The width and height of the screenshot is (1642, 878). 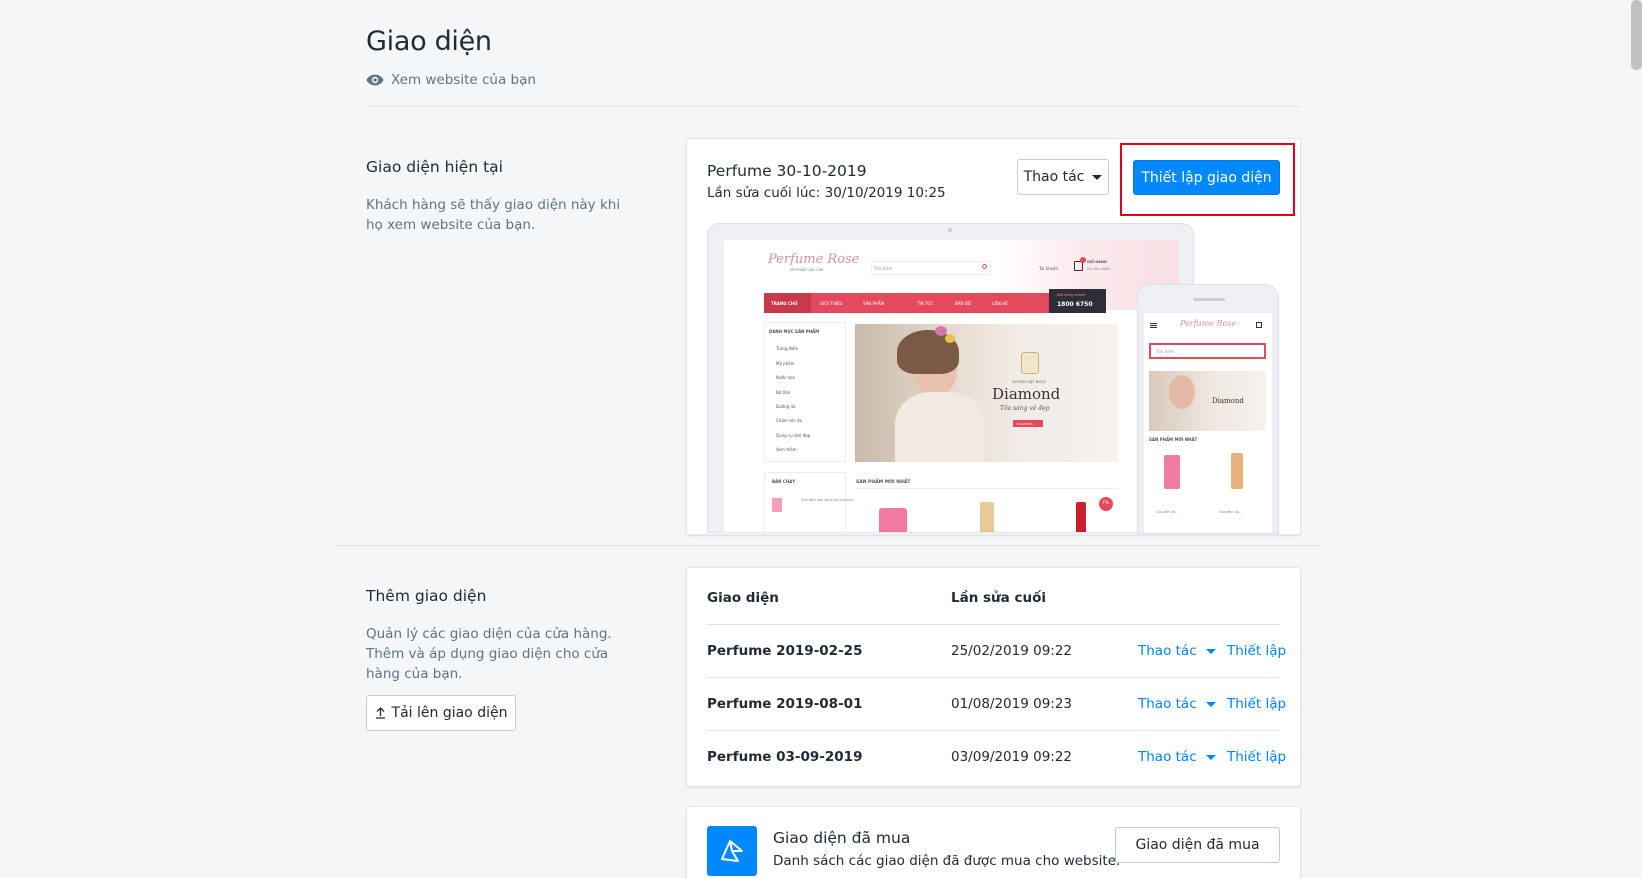 I want to click on scrollbar-thumb, so click(x=1636, y=35).